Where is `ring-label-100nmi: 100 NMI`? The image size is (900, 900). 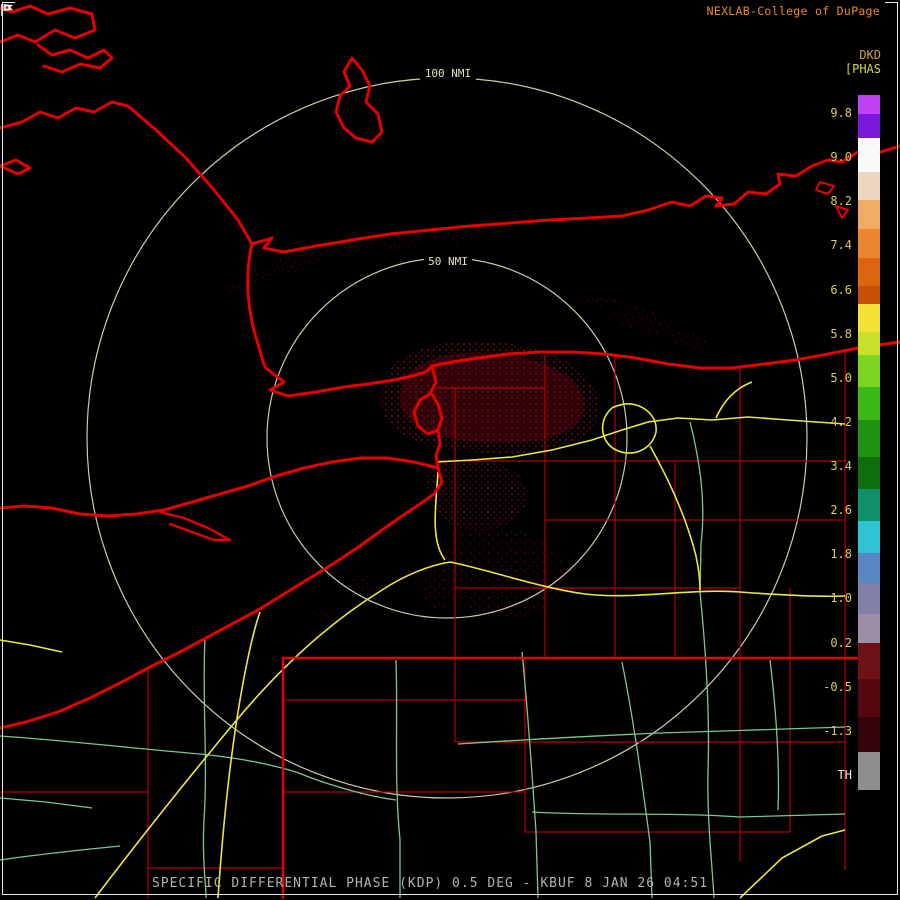
ring-label-100nmi: 100 NMI is located at coordinates (448, 73).